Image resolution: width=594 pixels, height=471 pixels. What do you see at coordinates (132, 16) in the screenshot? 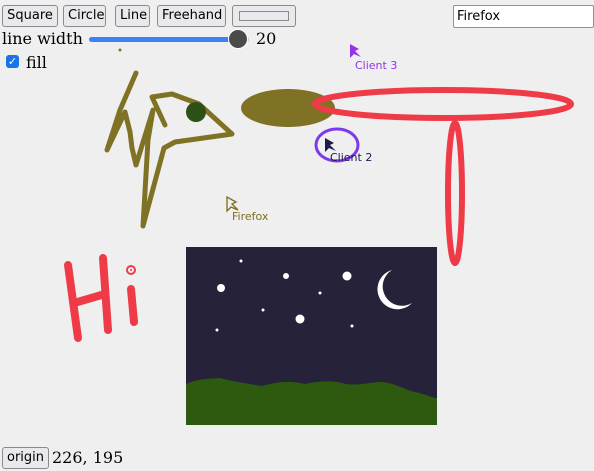
I see `line-tool-button: Line` at bounding box center [132, 16].